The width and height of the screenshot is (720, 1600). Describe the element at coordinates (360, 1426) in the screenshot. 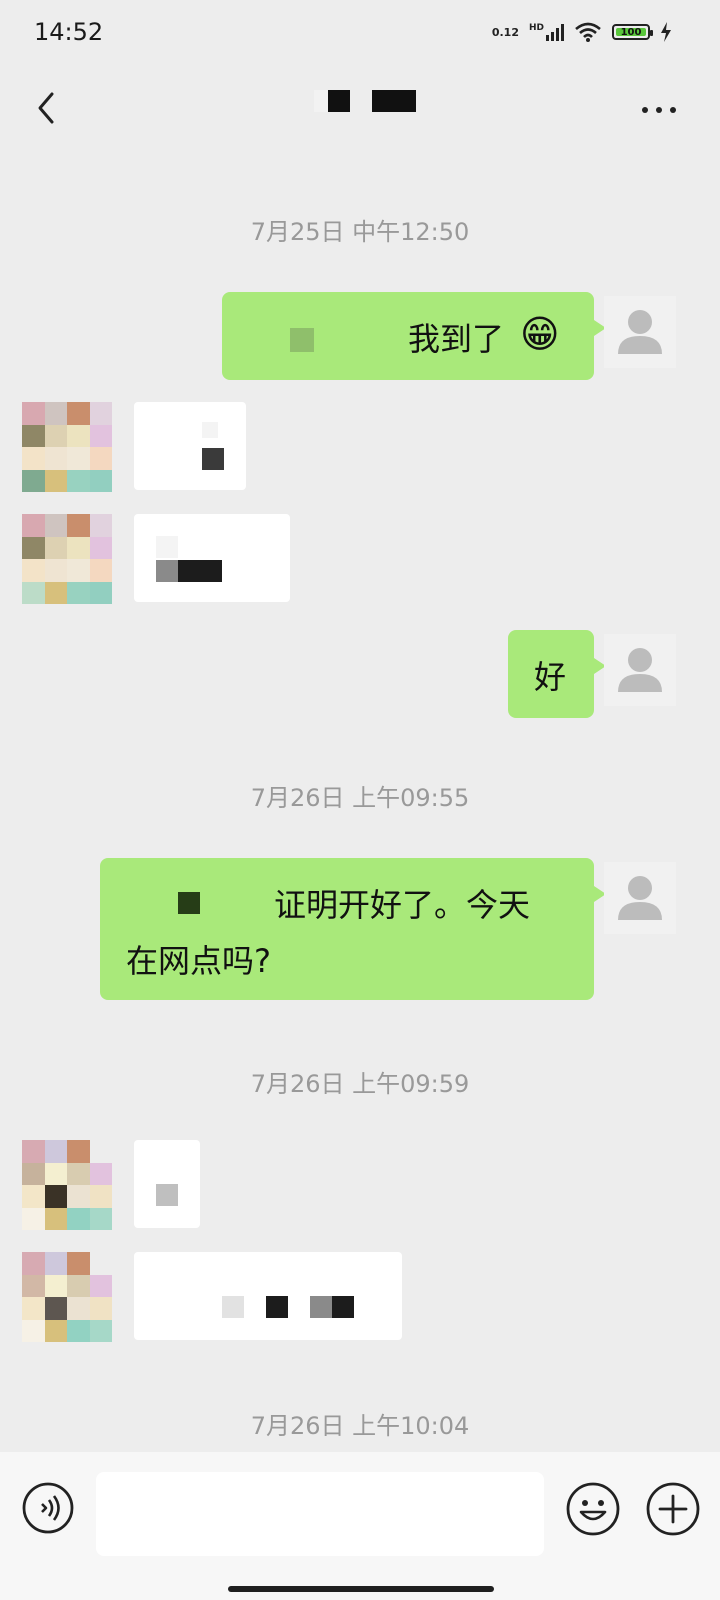

I see `timestamp: 7月26日 上午10:04` at that location.